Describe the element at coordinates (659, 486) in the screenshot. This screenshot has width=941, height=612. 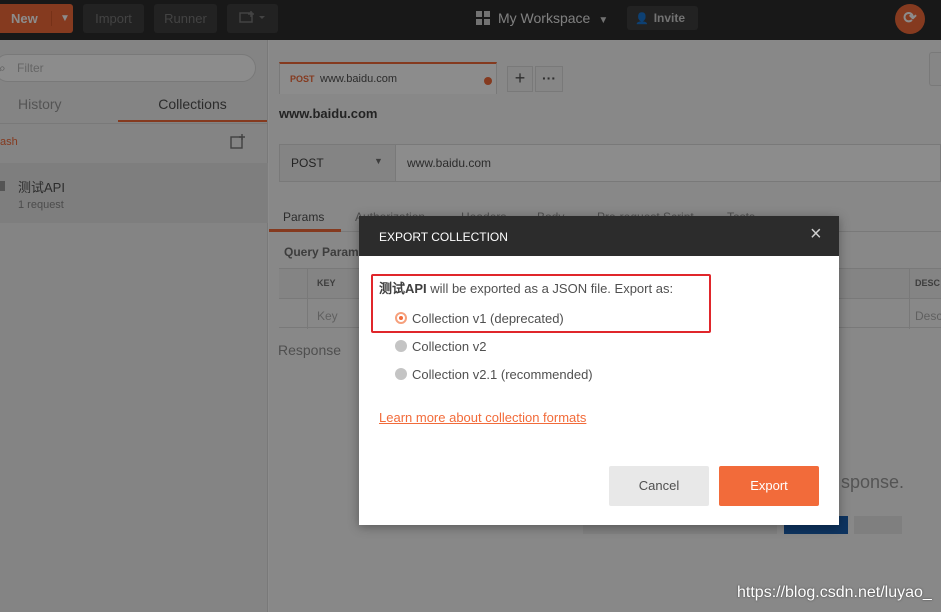
I see `cancel-button: Cancel` at that location.